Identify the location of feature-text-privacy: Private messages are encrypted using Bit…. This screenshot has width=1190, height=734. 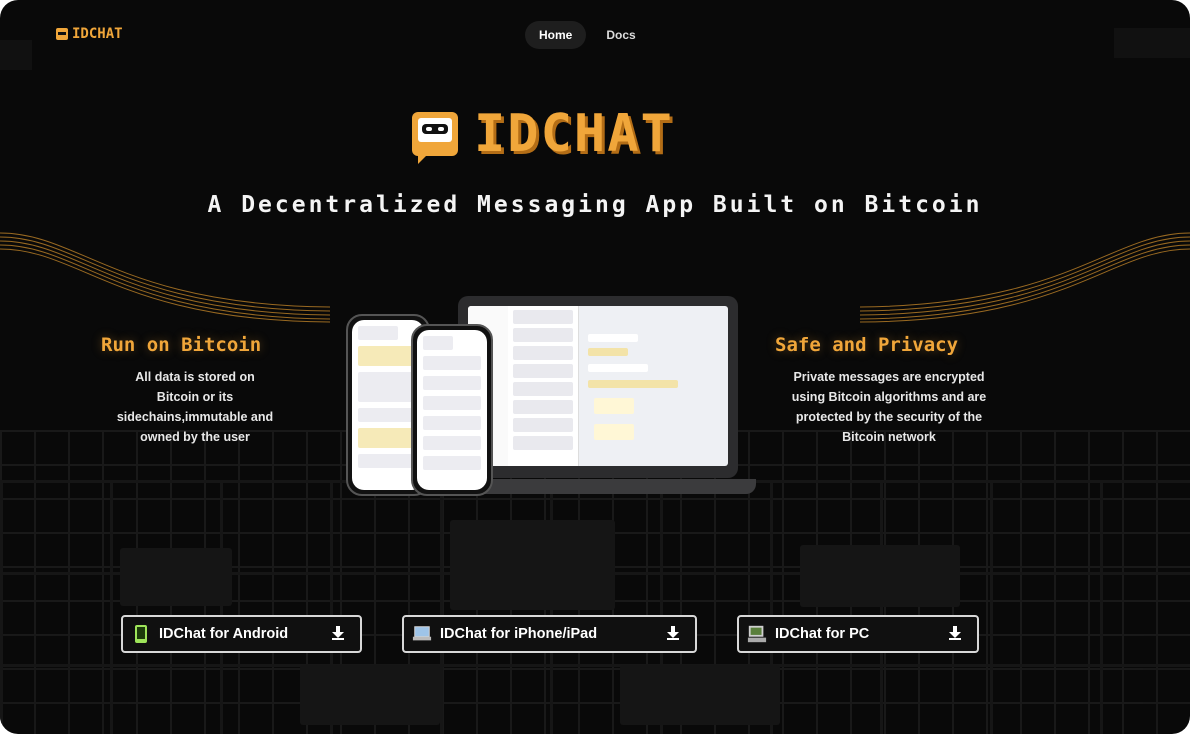
(889, 407).